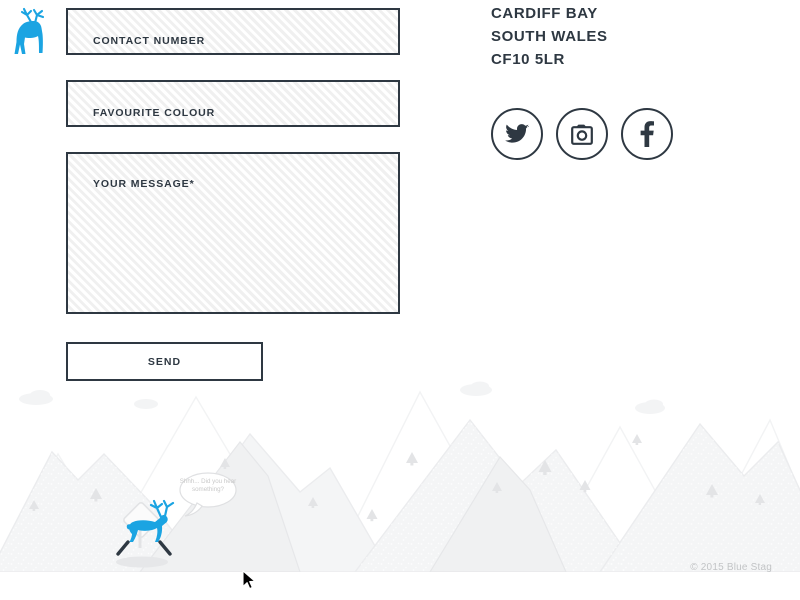 The image size is (800, 600). I want to click on address-block: CARDIFF BAY SOUTH WALES CF10 5LR, so click(641, 36).